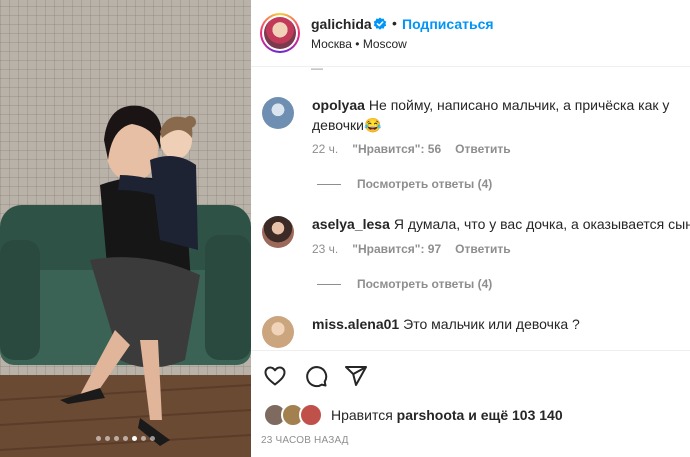 This screenshot has width=690, height=457. Describe the element at coordinates (338, 105) in the screenshot. I see `comment-username: opolyaa` at that location.